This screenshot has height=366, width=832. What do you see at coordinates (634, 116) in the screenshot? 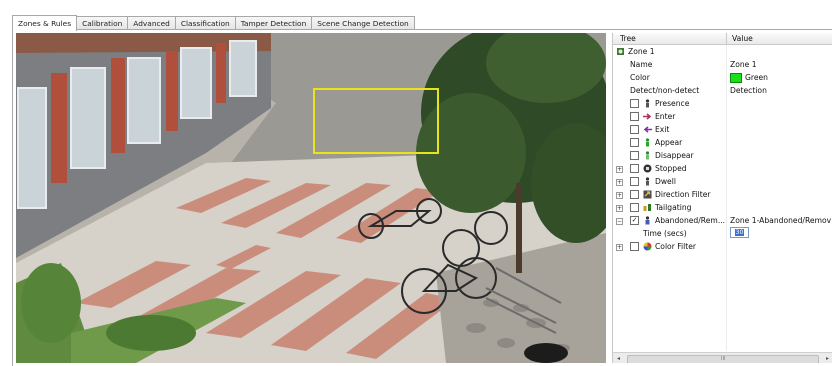
I see `enter-checkbox` at bounding box center [634, 116].